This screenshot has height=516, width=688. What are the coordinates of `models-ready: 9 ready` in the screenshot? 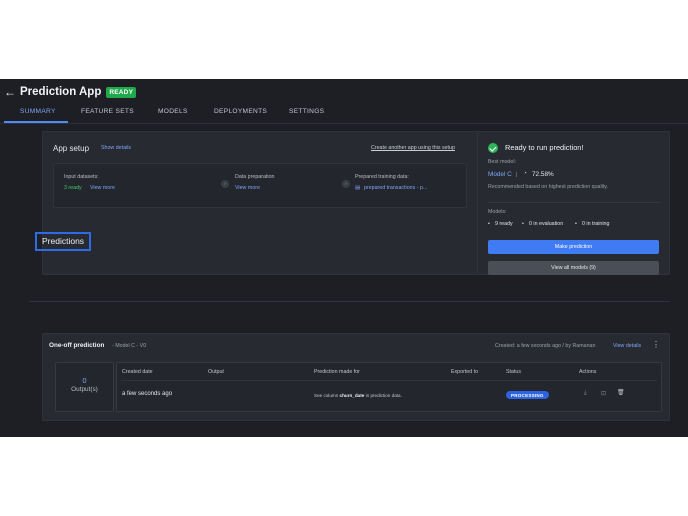 It's located at (504, 224).